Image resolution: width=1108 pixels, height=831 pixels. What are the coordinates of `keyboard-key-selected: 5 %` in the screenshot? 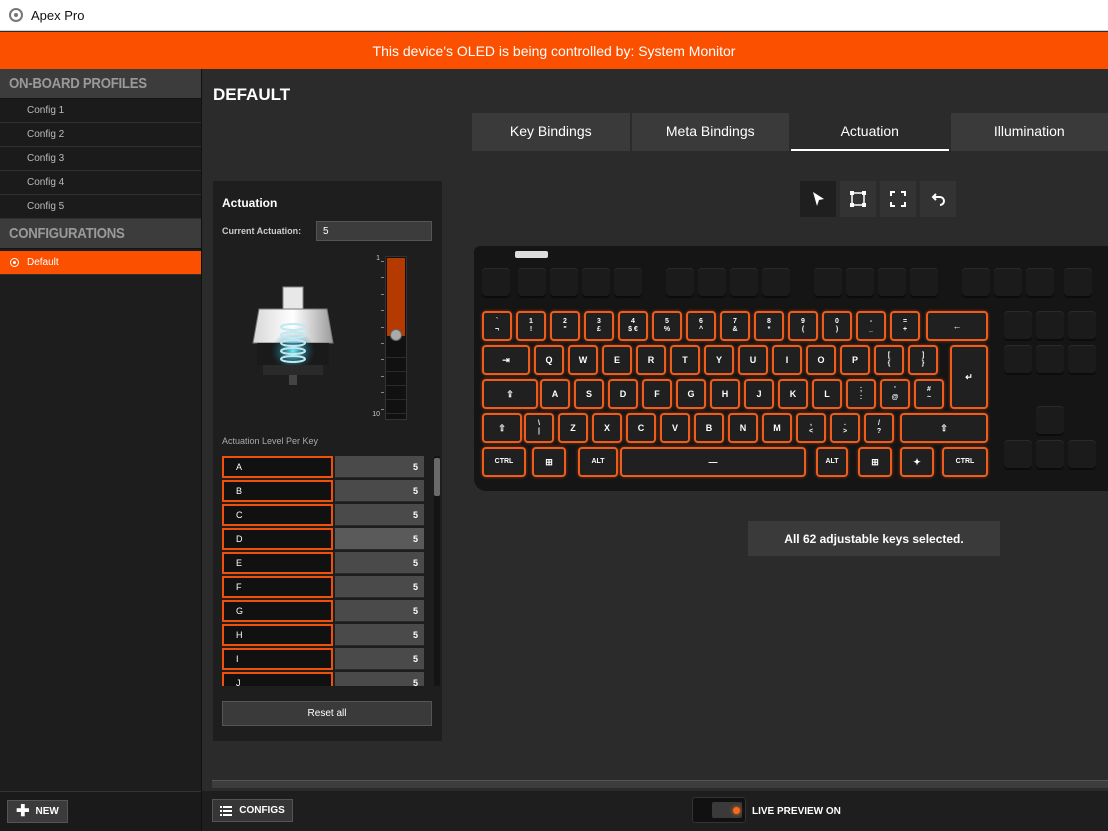 It's located at (667, 326).